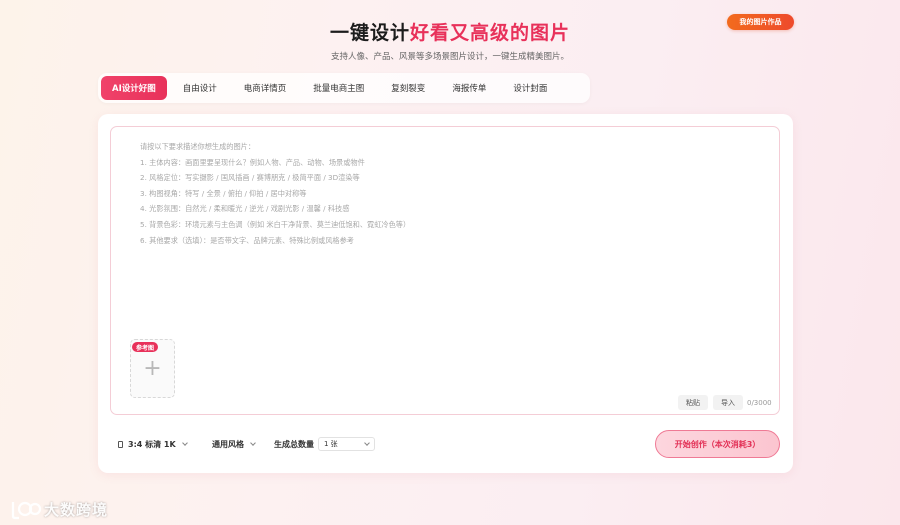 The image size is (900, 525). I want to click on document-icon, so click(120, 444).